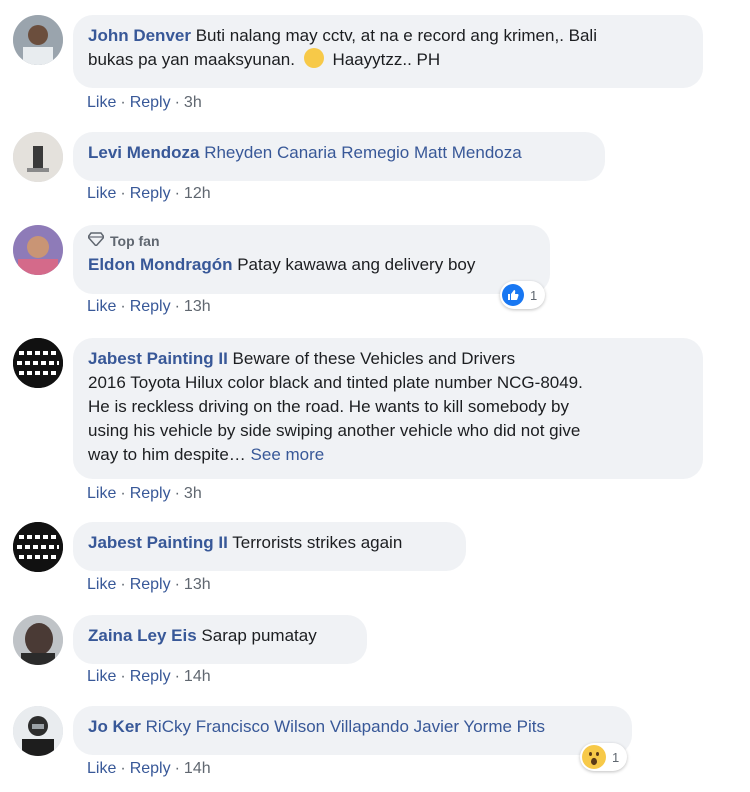 The image size is (750, 792). I want to click on comment-text: Haayytzz.. PH, so click(386, 59).